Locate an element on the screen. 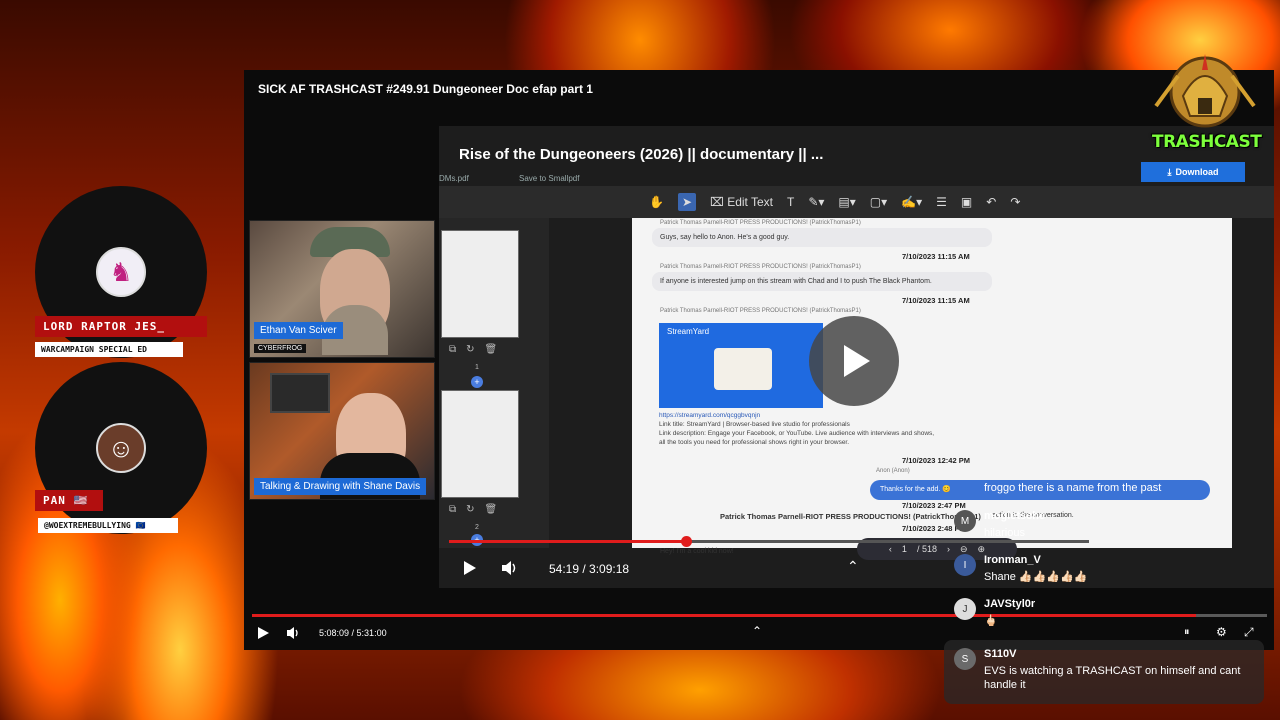 The image size is (1280, 720). streamyard-brand: StreamYard is located at coordinates (688, 331).